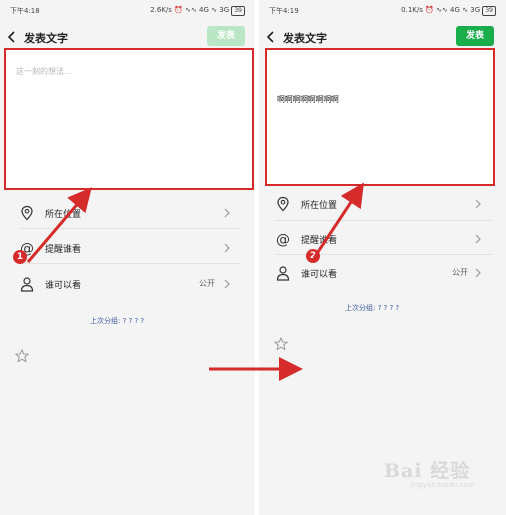  Describe the element at coordinates (448, 11) in the screenshot. I see `status-network: 0.1K/s ⏰ ∿∿ 4G ∿ 3G 39` at that location.